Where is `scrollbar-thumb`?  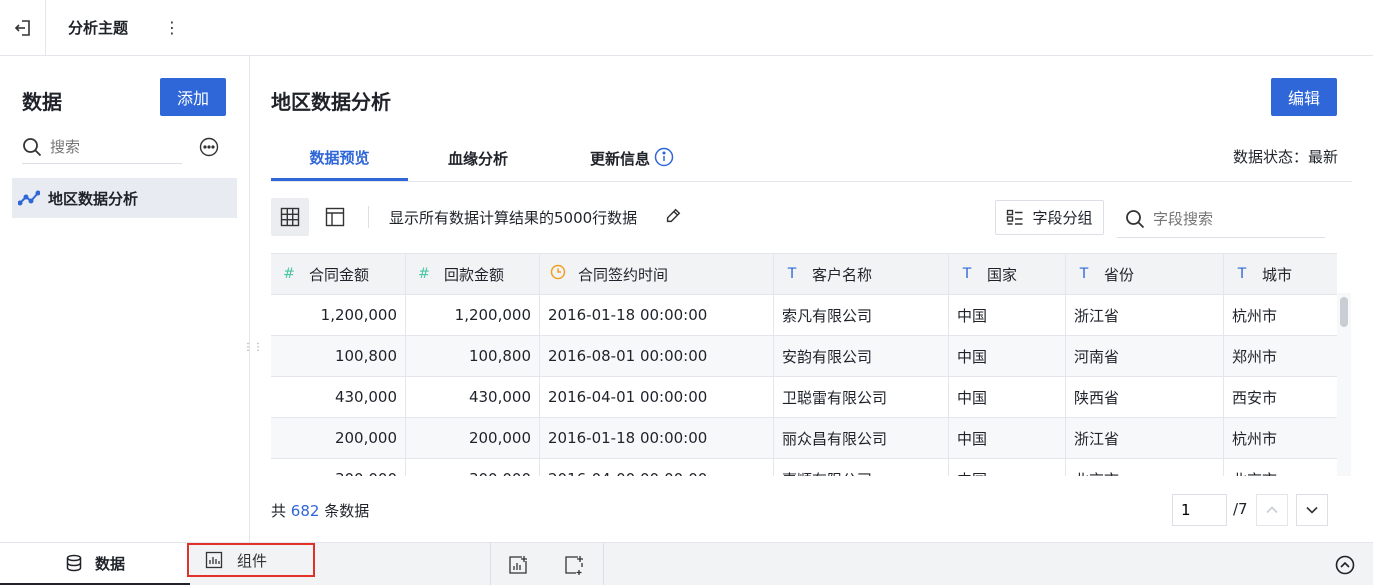
scrollbar-thumb is located at coordinates (1344, 312).